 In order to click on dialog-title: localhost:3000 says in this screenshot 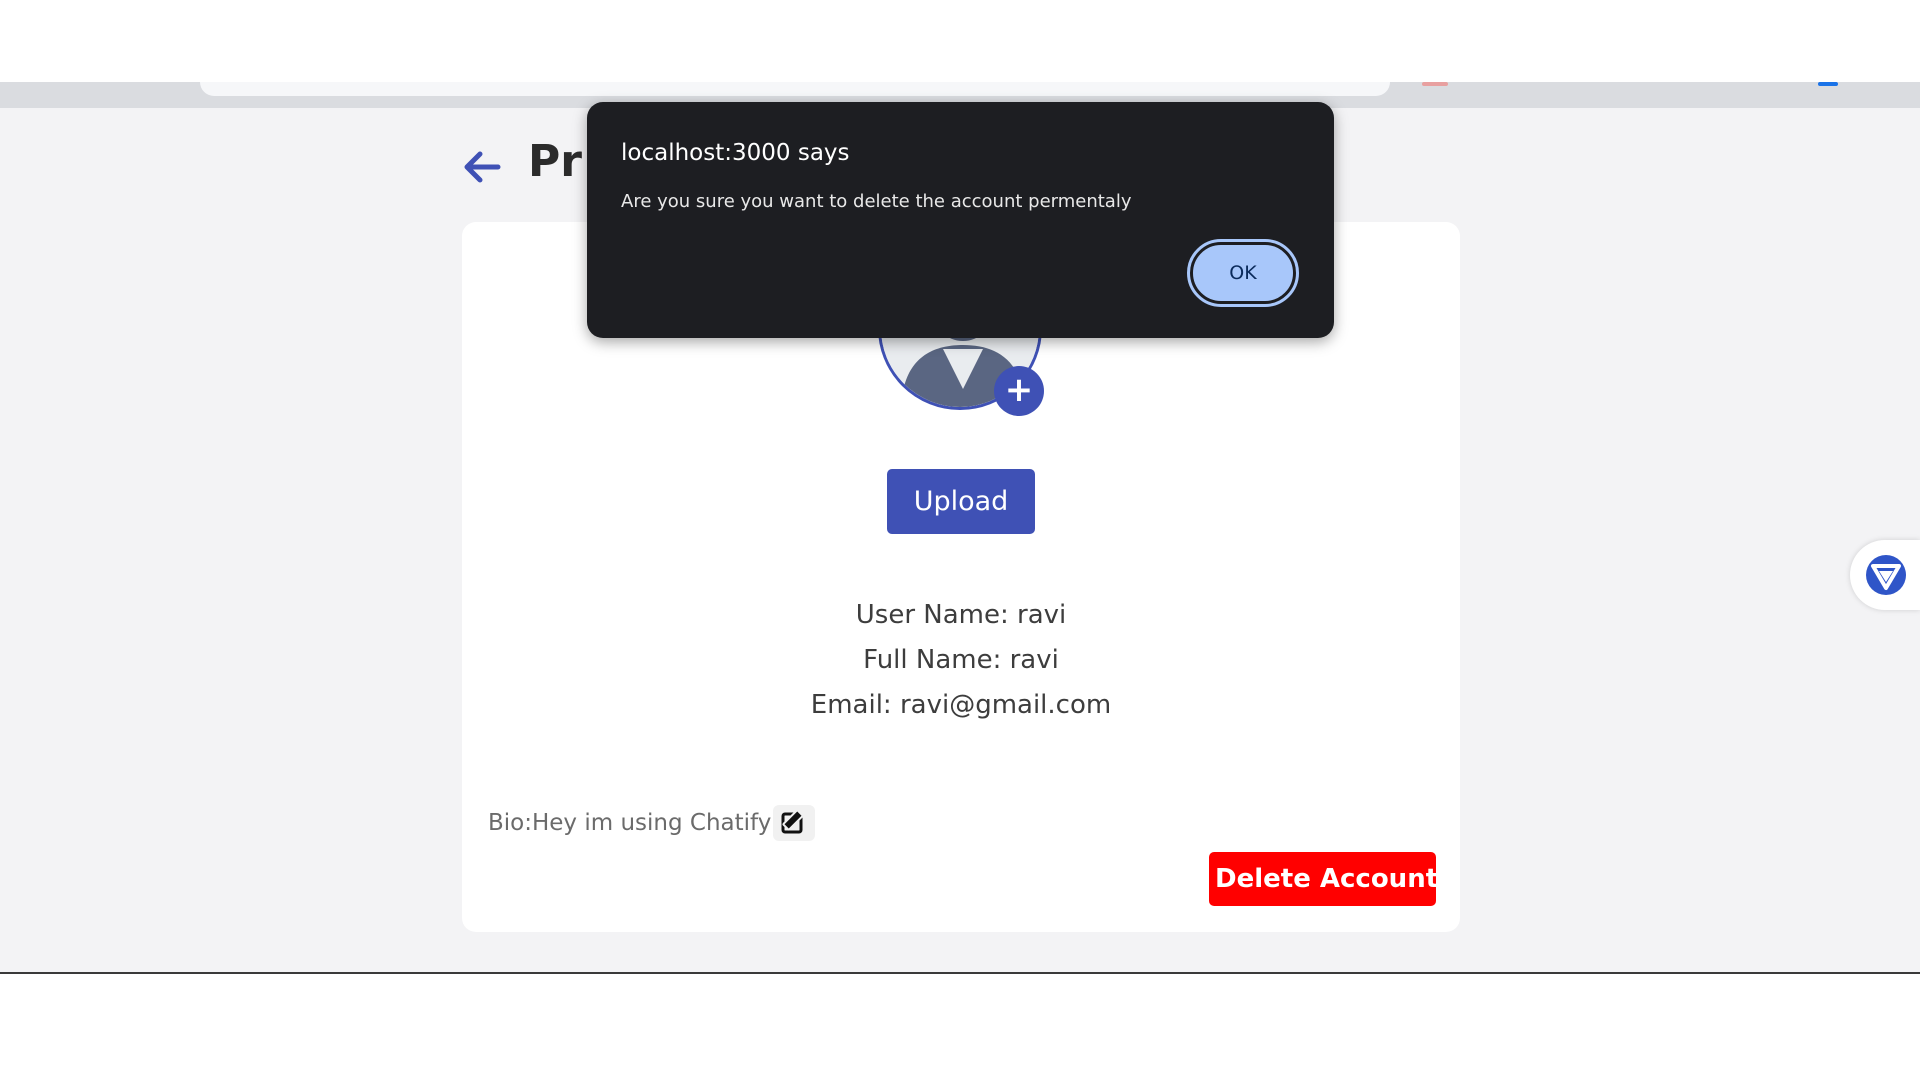, I will do `click(735, 153)`.